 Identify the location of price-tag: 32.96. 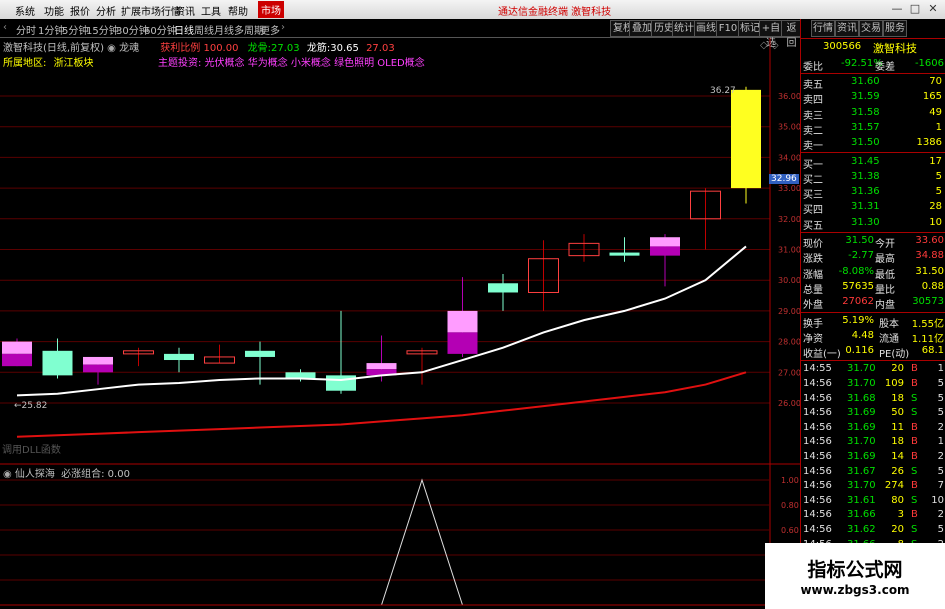
(784, 179).